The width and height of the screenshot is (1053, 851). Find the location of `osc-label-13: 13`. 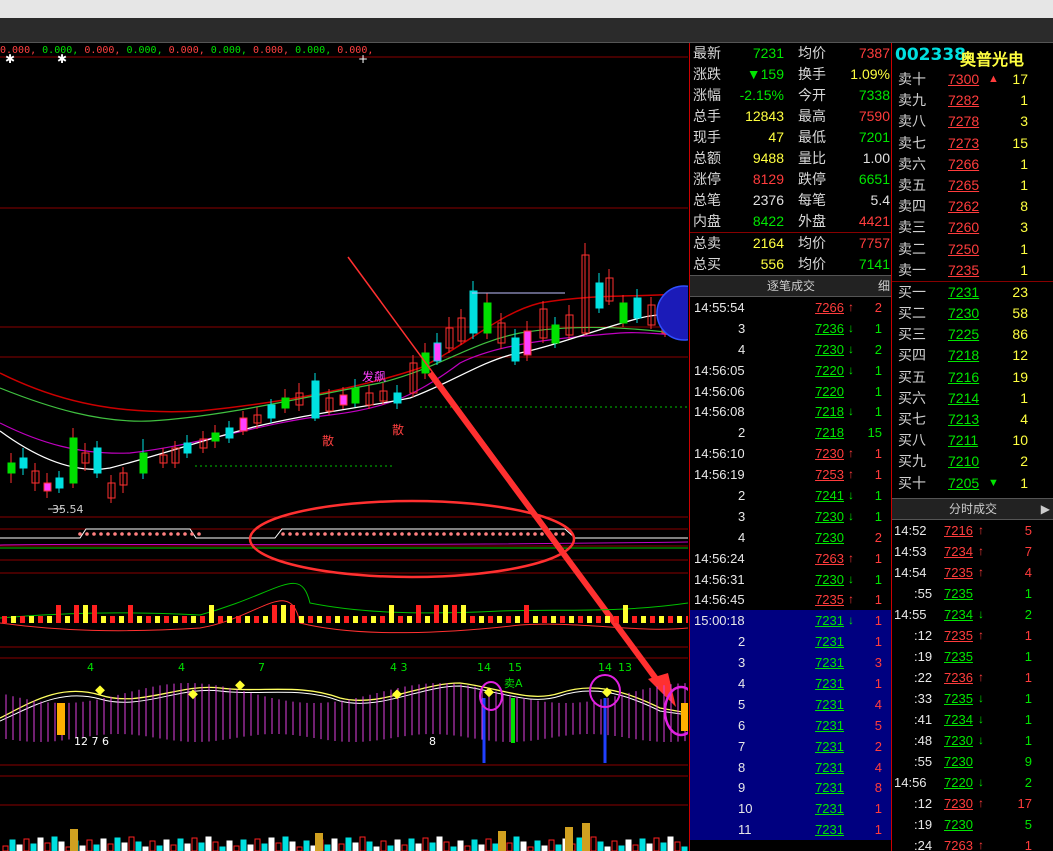

osc-label-13: 13 is located at coordinates (625, 667).